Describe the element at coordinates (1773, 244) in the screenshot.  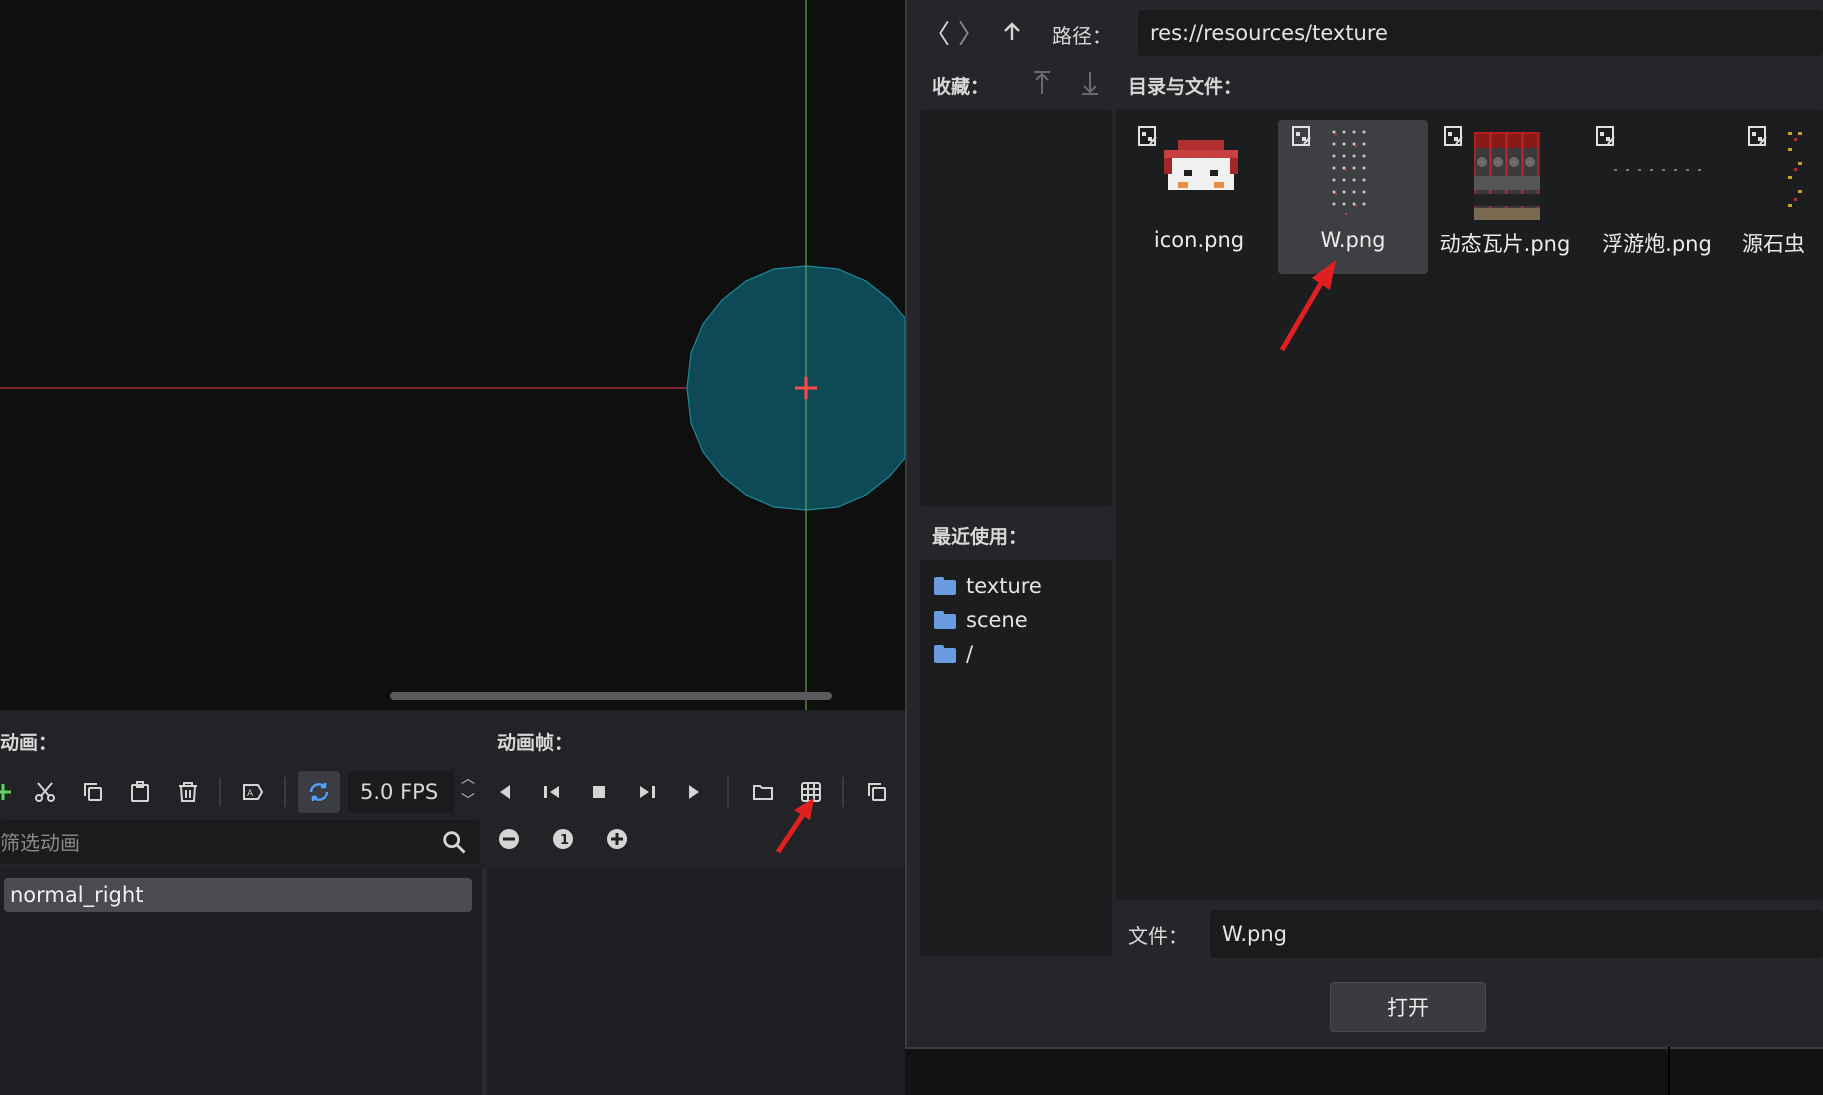
I see `file-name: 源石虫` at that location.